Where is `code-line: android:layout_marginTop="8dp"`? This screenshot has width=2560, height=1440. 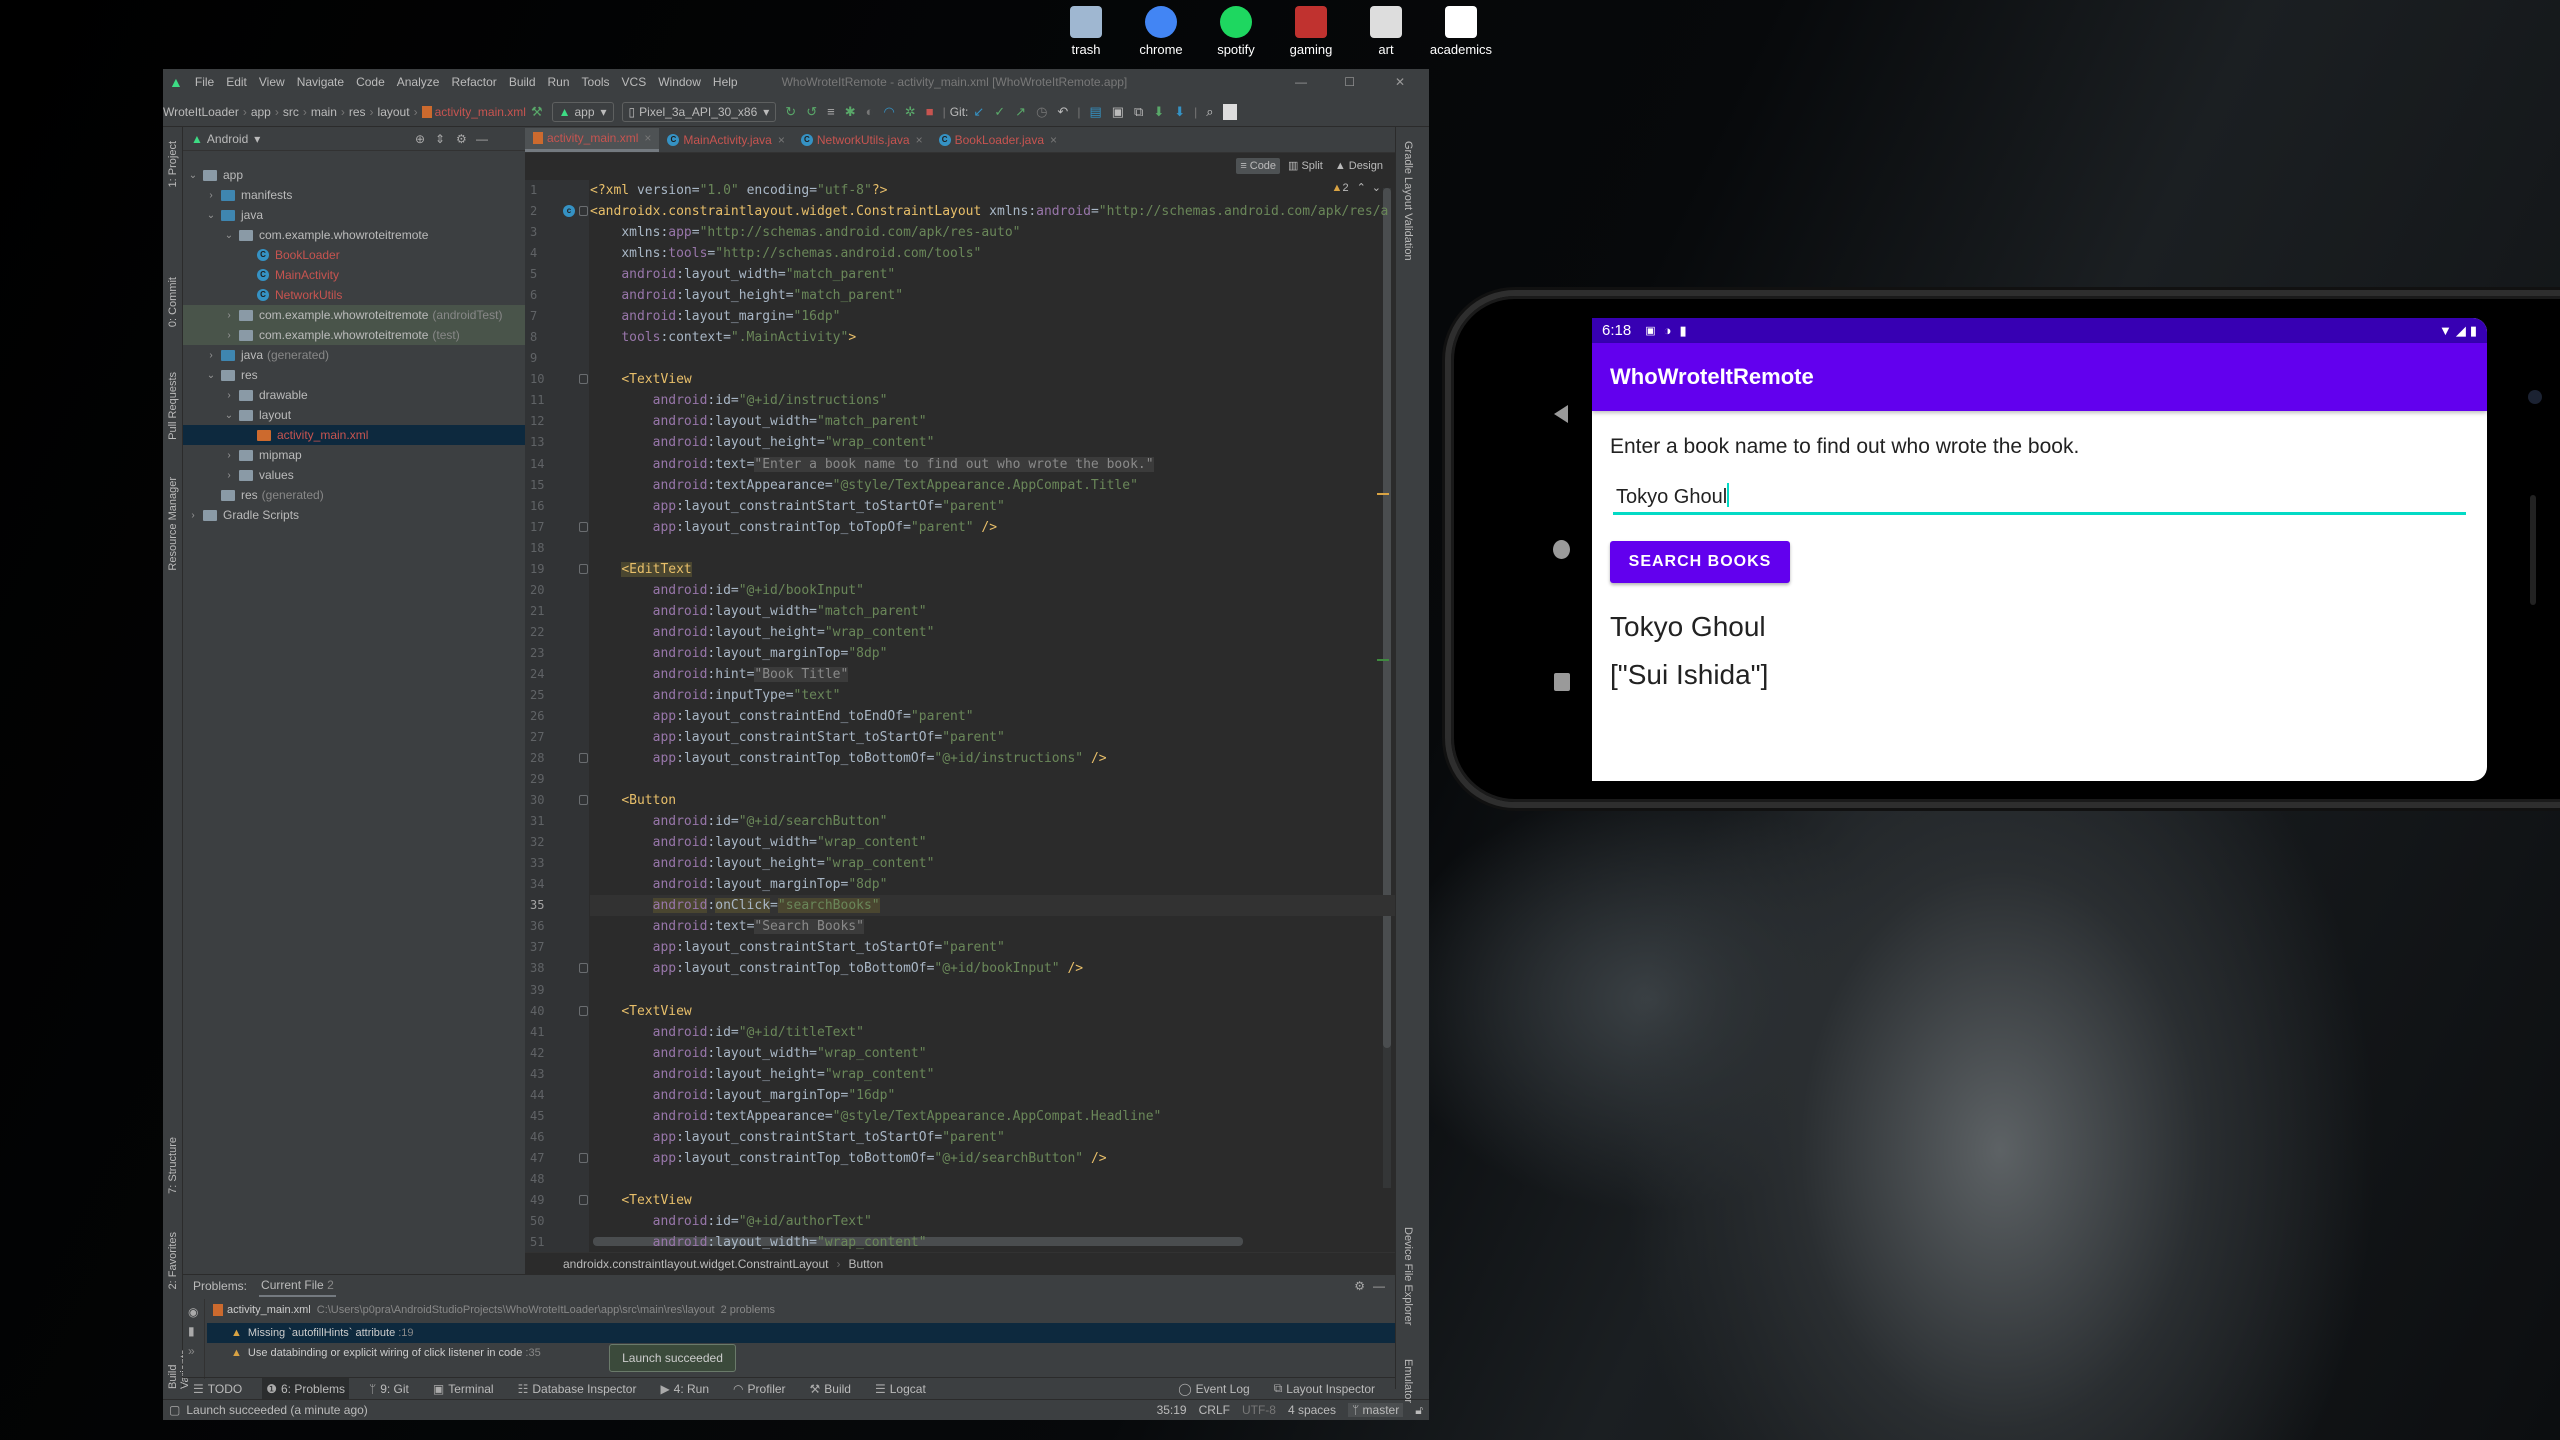 code-line: android:layout_marginTop="8dp" is located at coordinates (992, 653).